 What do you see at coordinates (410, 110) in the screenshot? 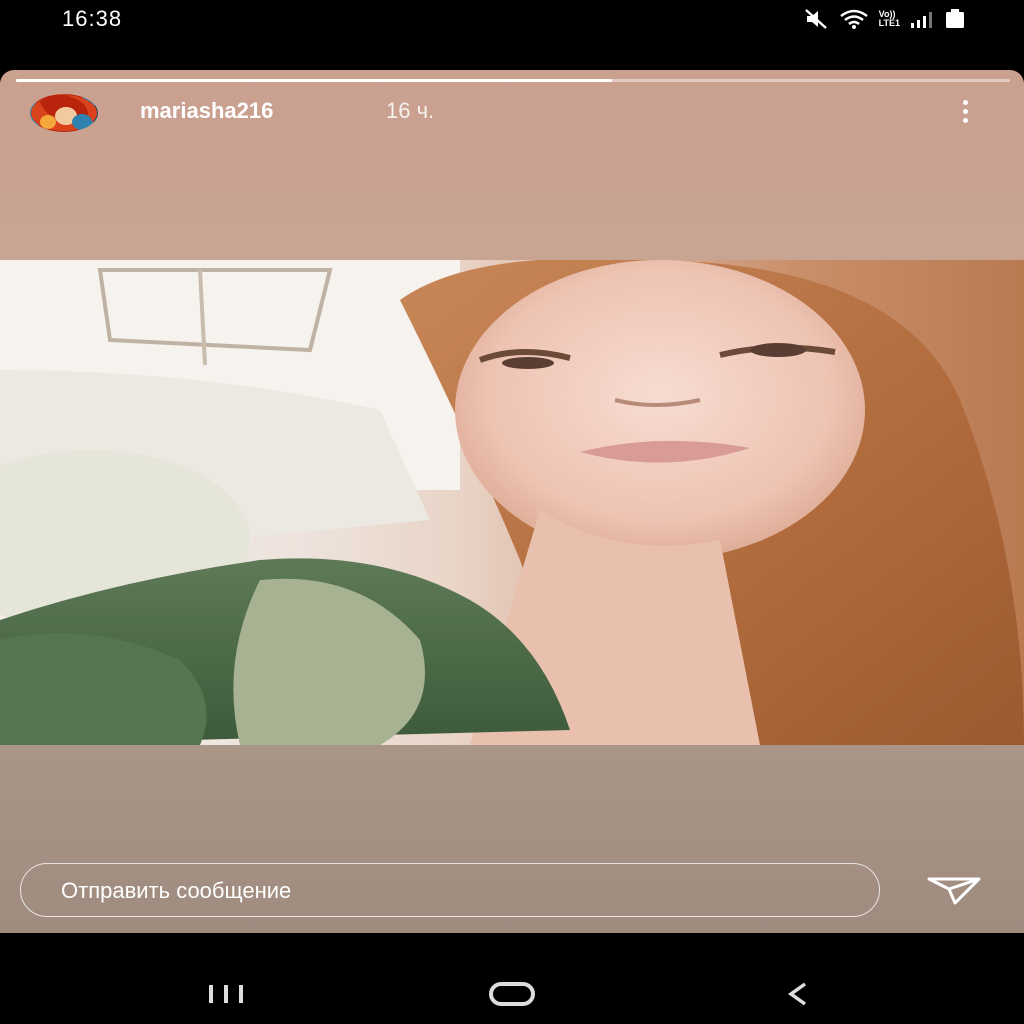
I see `story-time-ago: 16 ч.` at bounding box center [410, 110].